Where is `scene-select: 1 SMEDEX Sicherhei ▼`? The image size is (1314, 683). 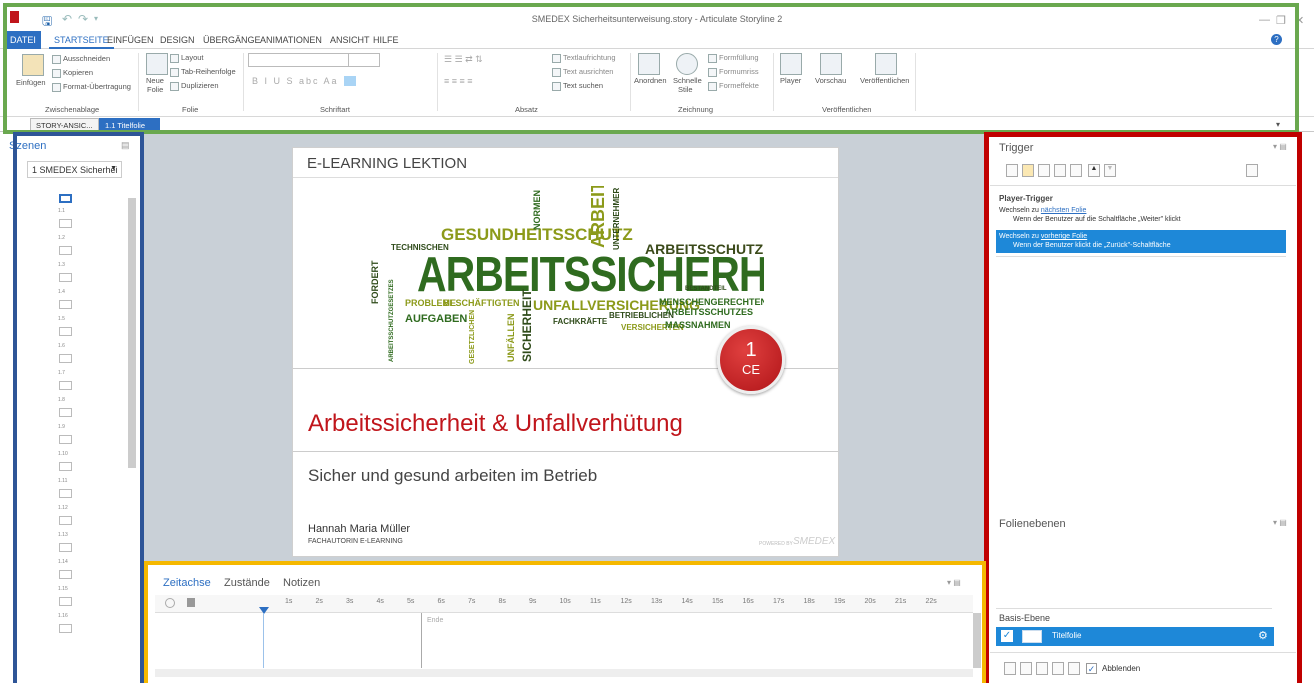
scene-select: 1 SMEDEX Sicherhei ▼ is located at coordinates (74, 169).